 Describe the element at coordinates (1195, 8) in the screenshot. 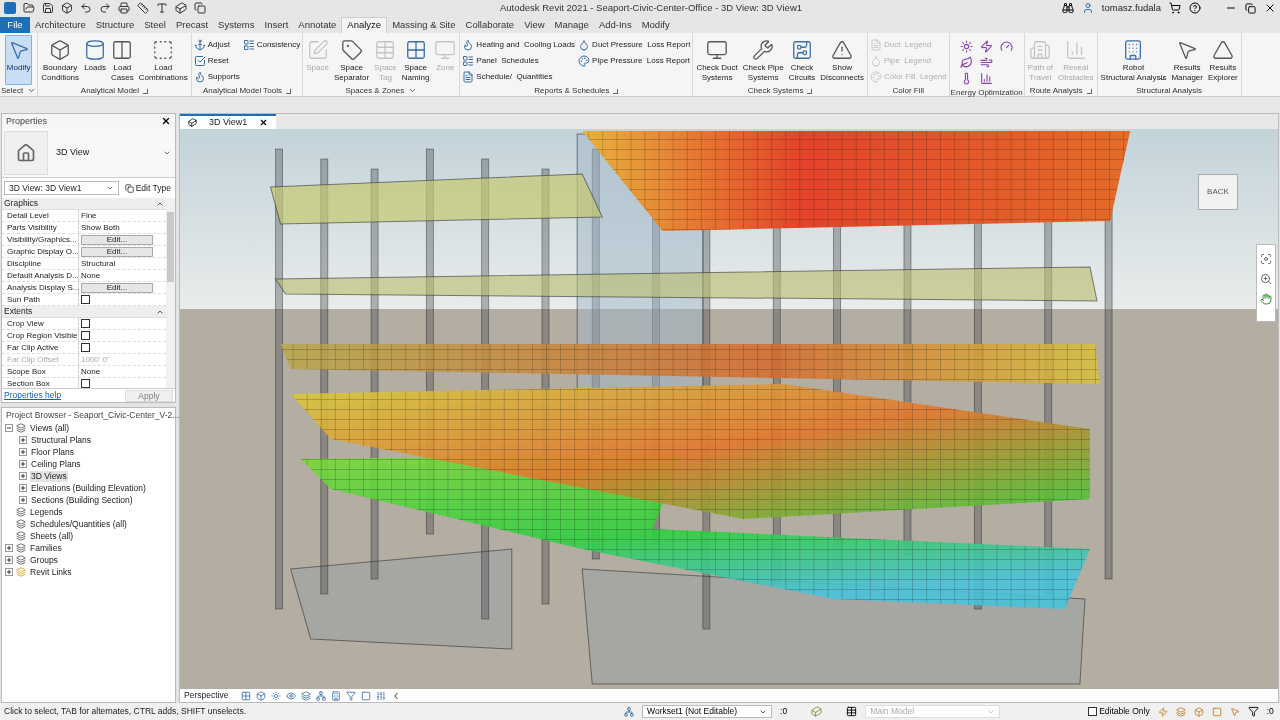

I see `help-icon` at that location.